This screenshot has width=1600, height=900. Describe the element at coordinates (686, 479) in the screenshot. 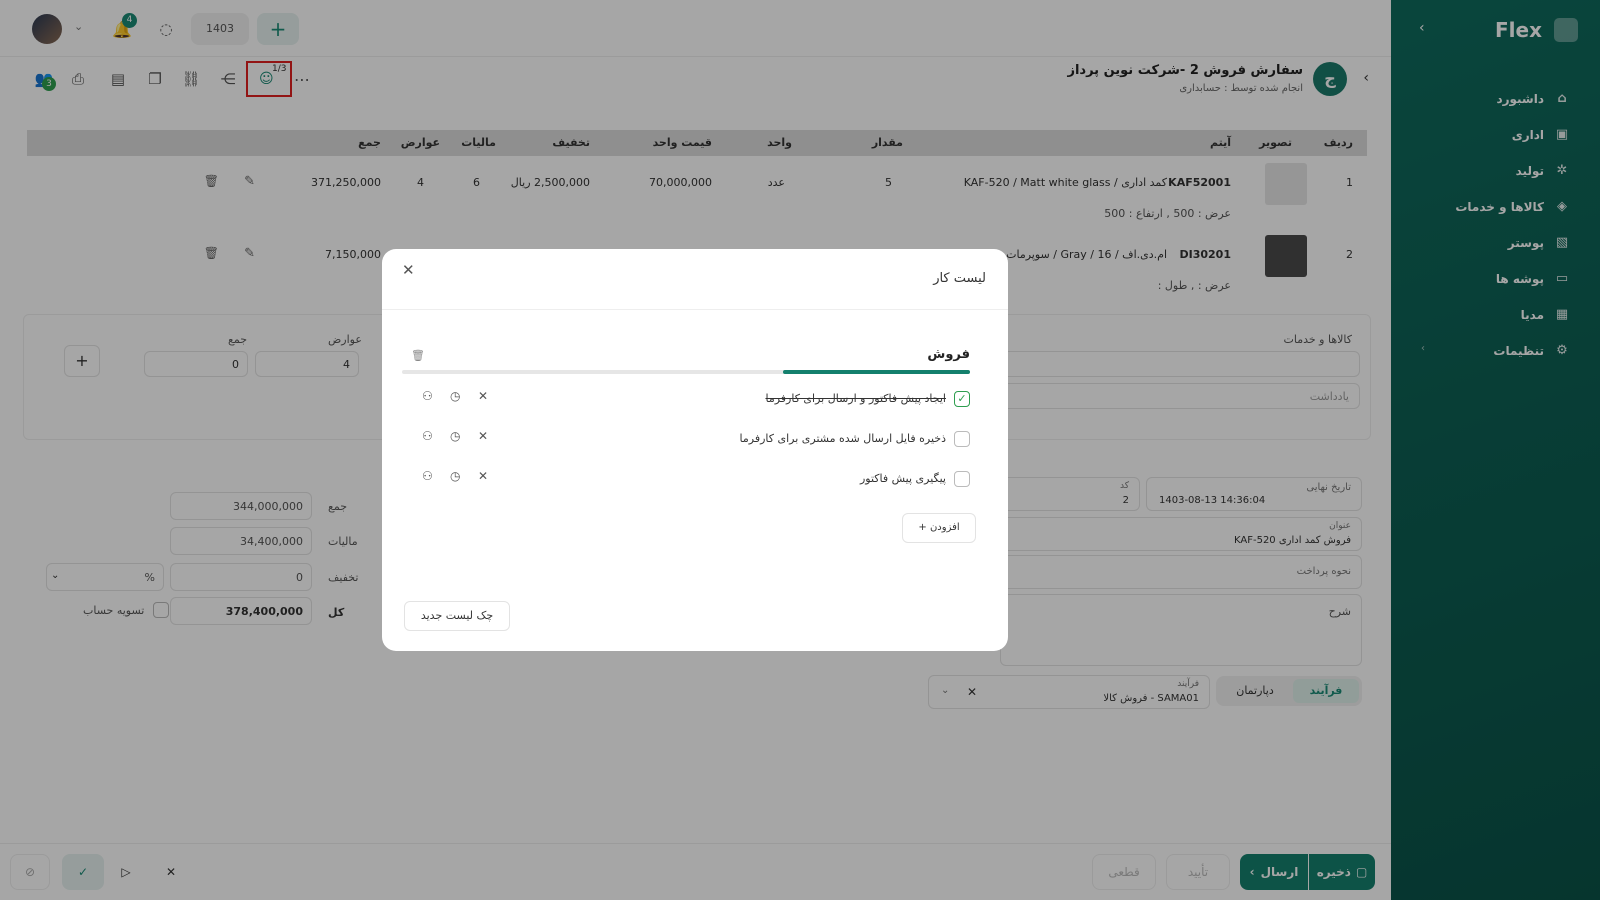

I see `checklist-item: پیگیری پیش فاکتور ⚇ ◷ ✕` at that location.